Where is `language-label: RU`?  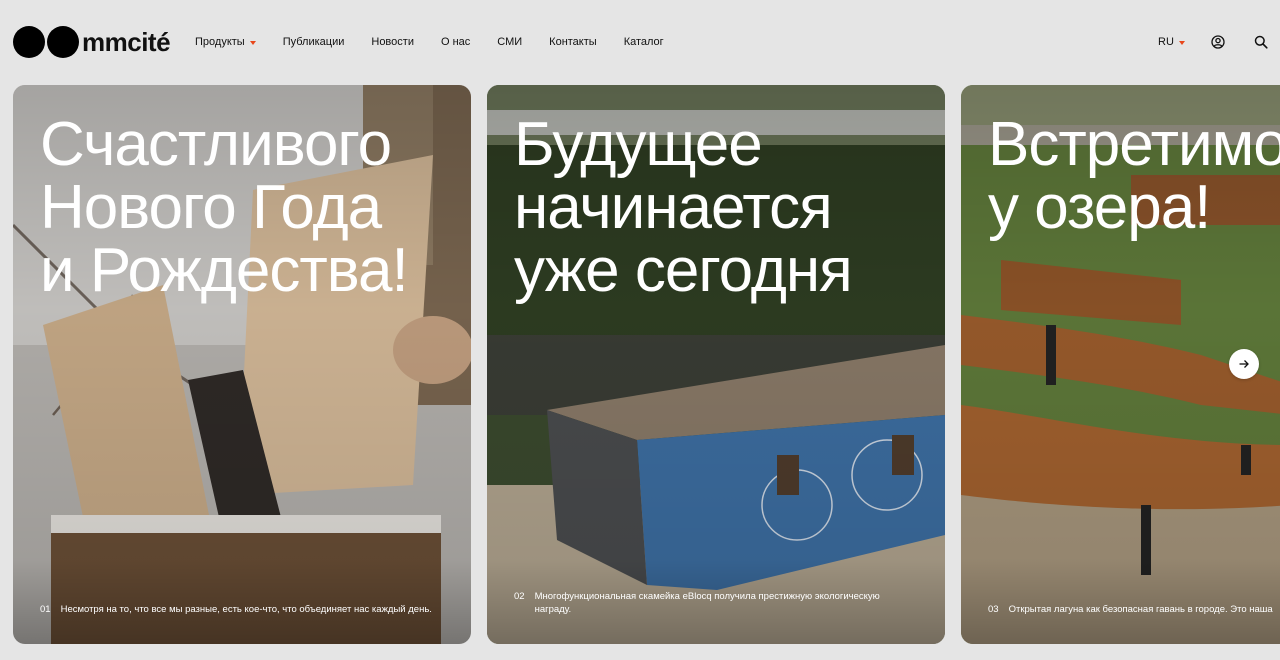
language-label: RU is located at coordinates (1166, 42).